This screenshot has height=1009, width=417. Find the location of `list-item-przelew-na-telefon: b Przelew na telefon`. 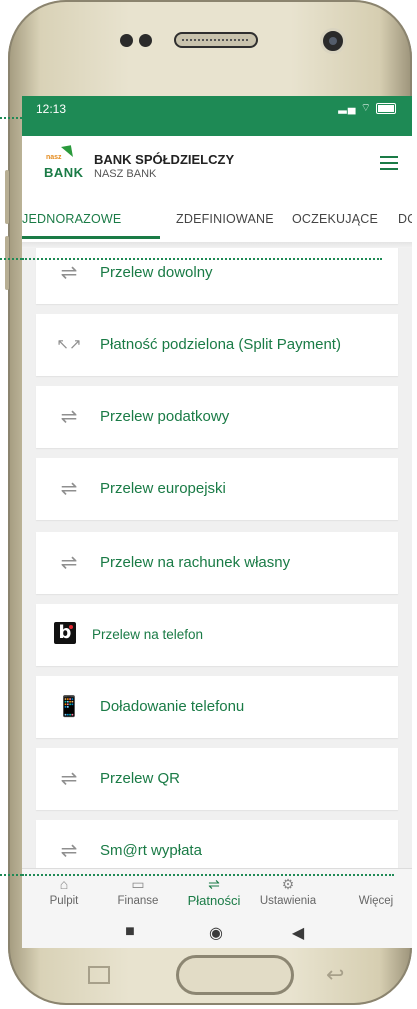

list-item-przelew-na-telefon: b Przelew na telefon is located at coordinates (217, 635).